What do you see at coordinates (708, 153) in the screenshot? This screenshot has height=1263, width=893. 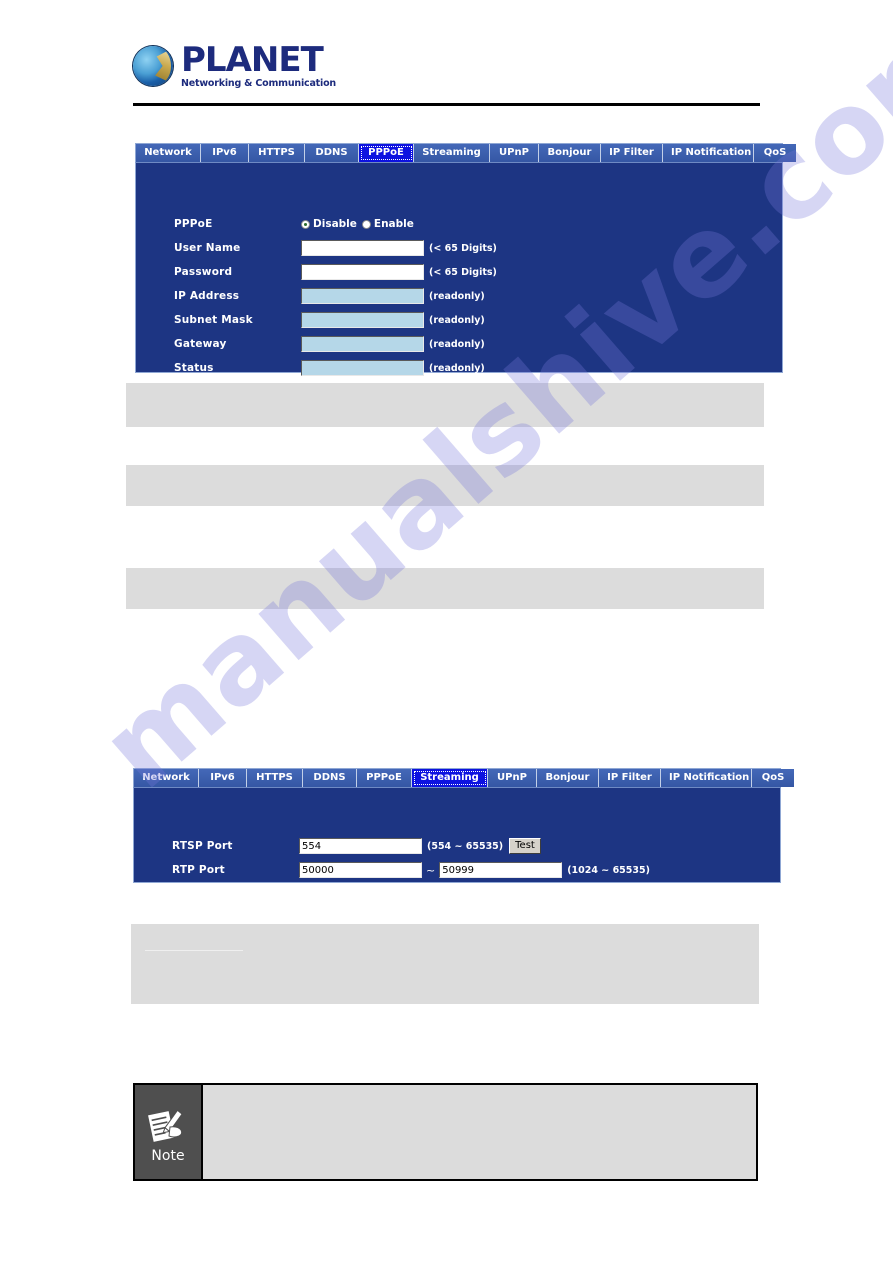 I see `tab-ip-notification: IP Notification` at bounding box center [708, 153].